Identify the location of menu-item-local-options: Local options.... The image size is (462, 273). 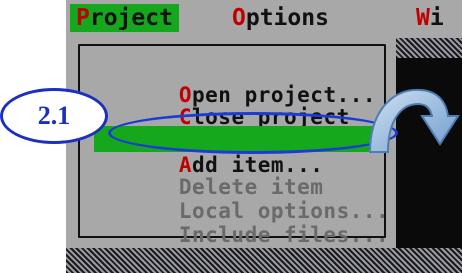
(244, 197).